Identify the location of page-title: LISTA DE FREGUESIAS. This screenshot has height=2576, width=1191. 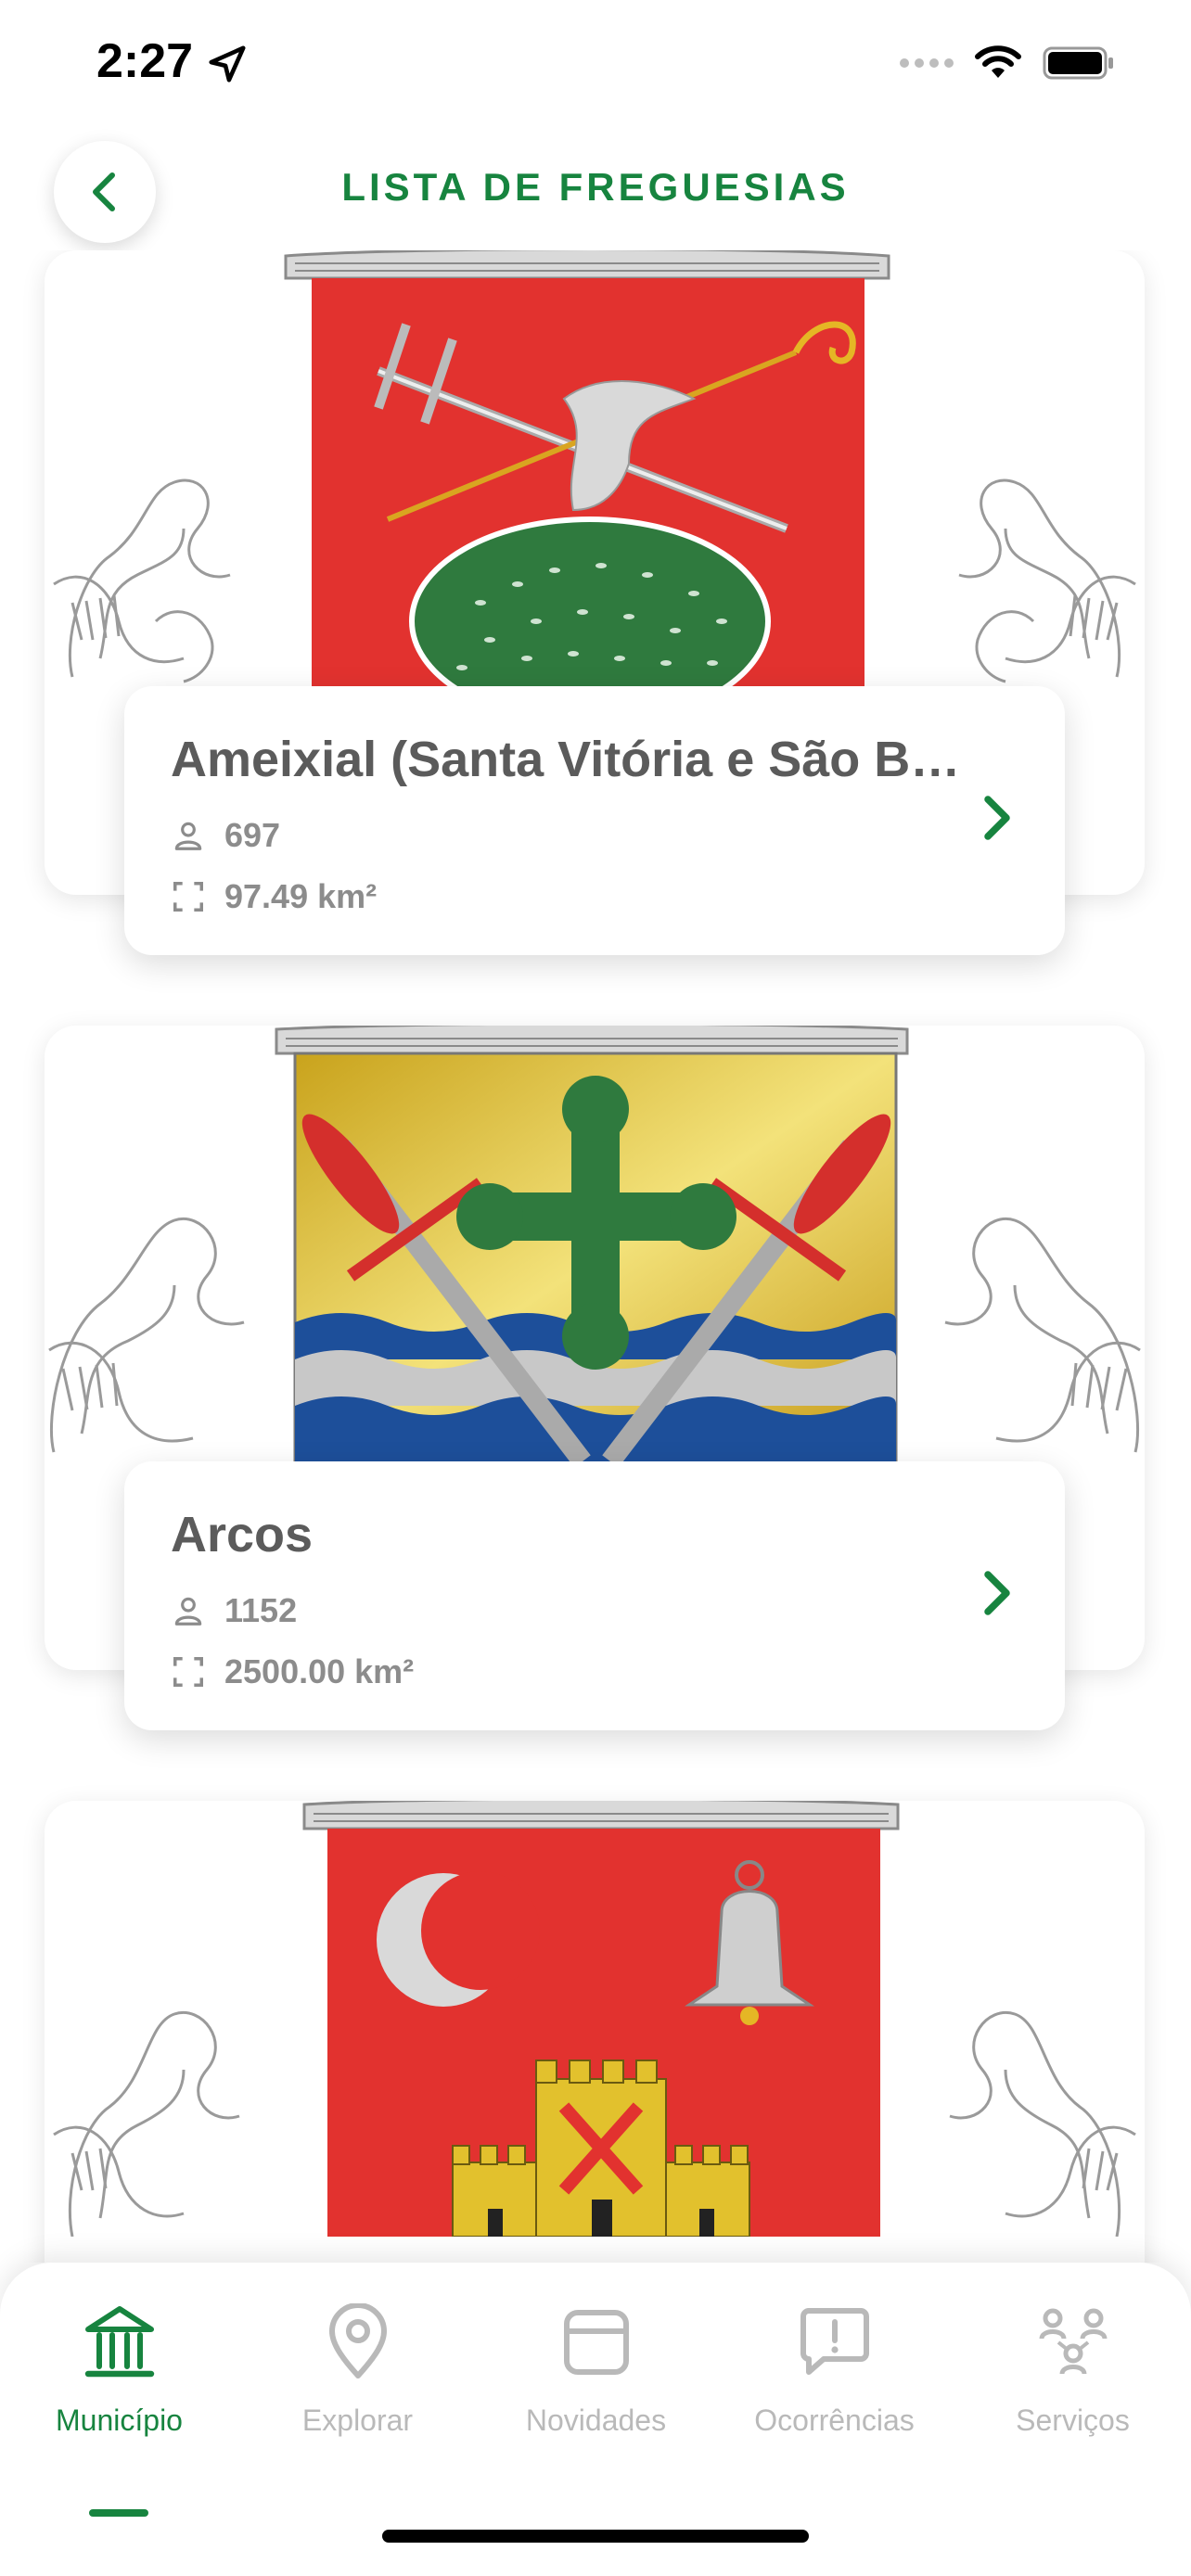
(595, 187).